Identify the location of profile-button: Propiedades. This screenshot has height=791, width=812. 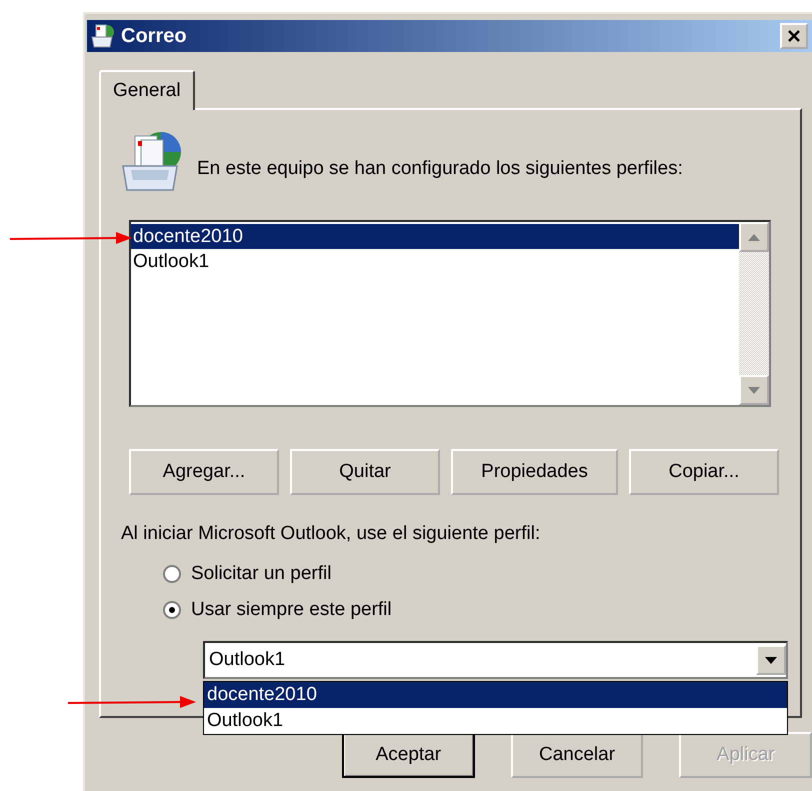
(534, 472).